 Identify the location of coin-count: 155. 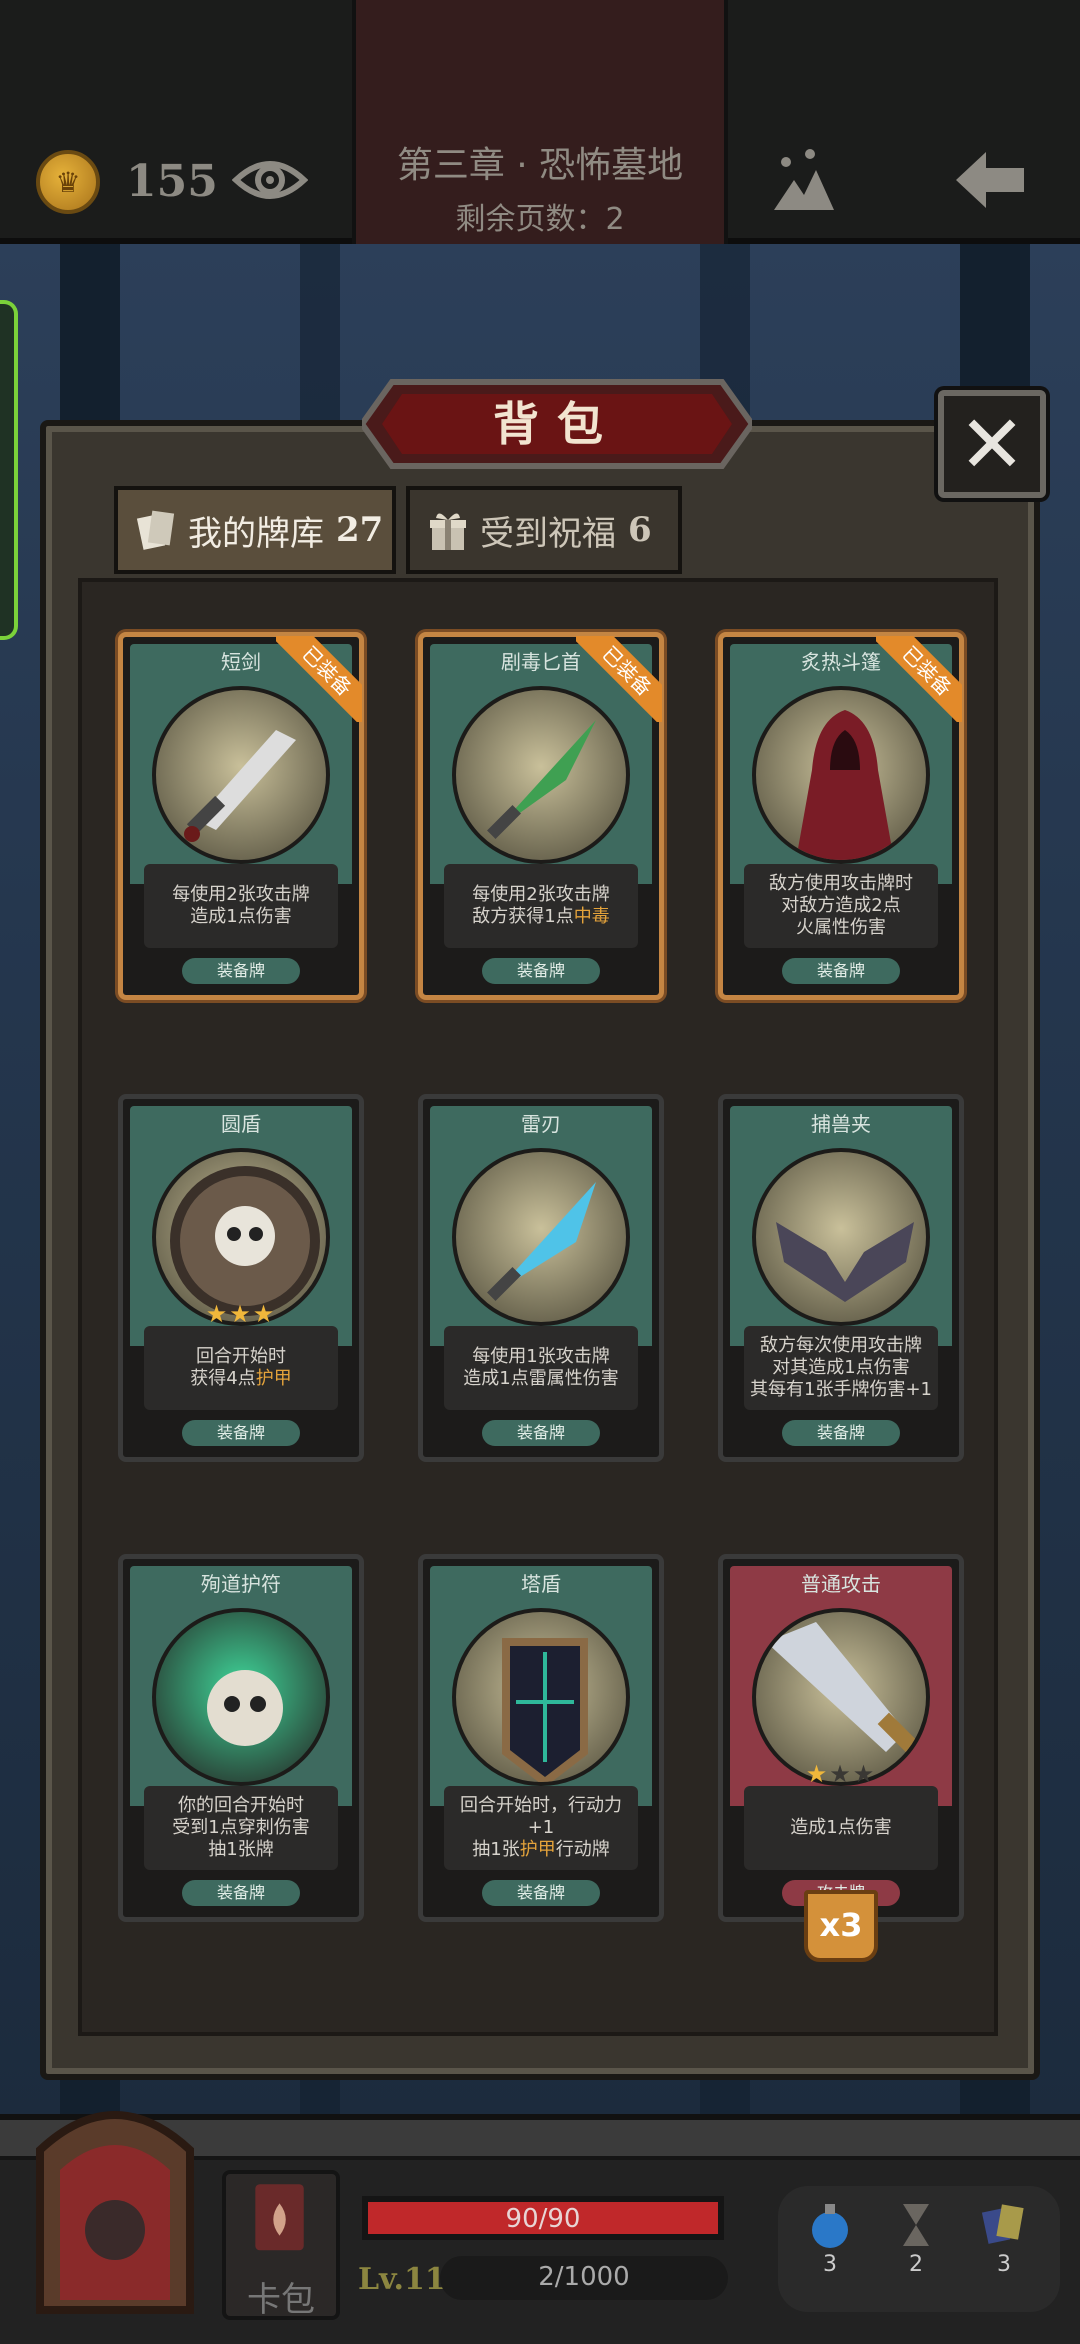
(172, 181).